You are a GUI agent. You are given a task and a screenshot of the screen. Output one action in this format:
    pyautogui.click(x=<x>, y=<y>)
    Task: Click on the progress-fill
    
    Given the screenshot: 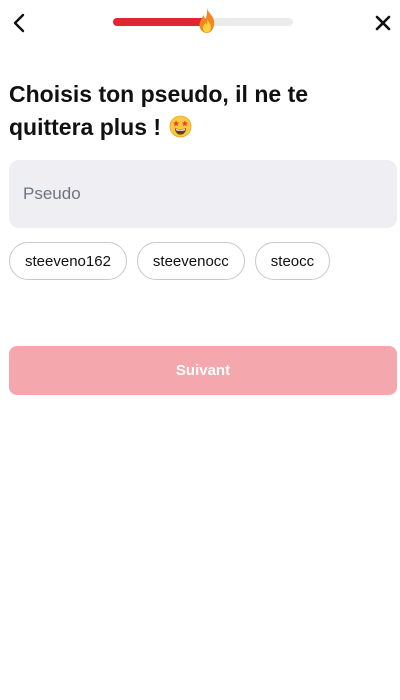 What is the action you would take?
    pyautogui.click(x=160, y=22)
    